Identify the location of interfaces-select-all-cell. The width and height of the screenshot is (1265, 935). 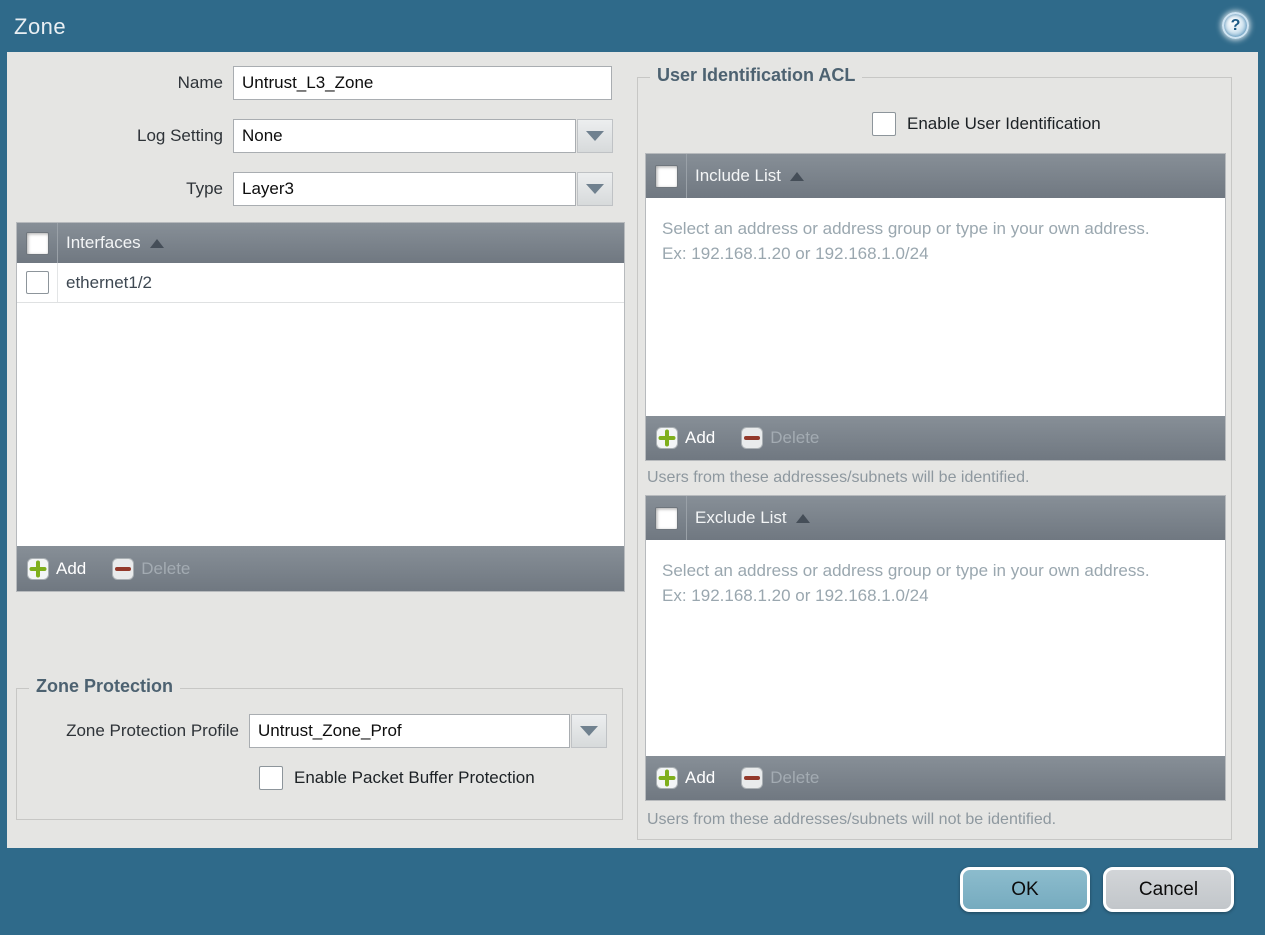
(37, 243).